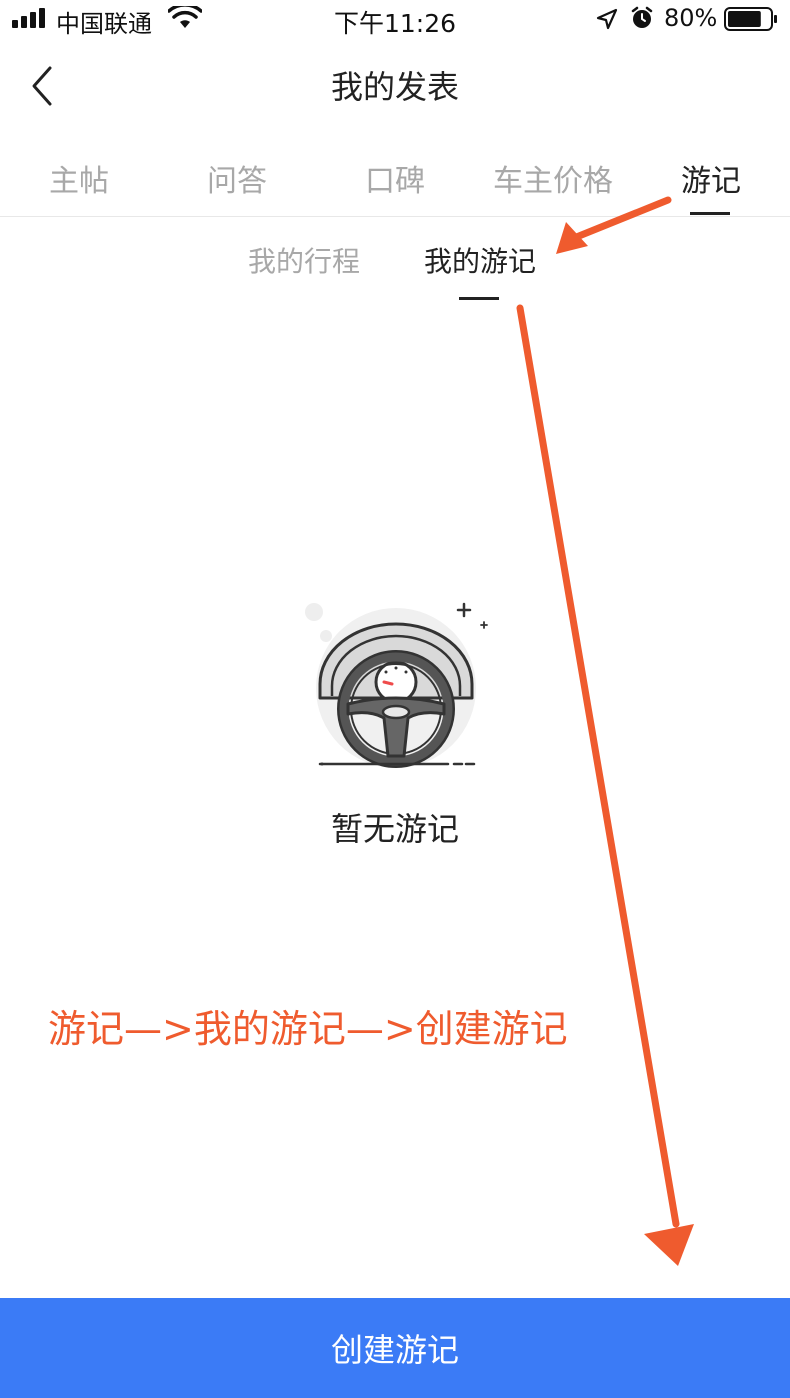  What do you see at coordinates (79, 178) in the screenshot?
I see `tab-main-posts: 主帖` at bounding box center [79, 178].